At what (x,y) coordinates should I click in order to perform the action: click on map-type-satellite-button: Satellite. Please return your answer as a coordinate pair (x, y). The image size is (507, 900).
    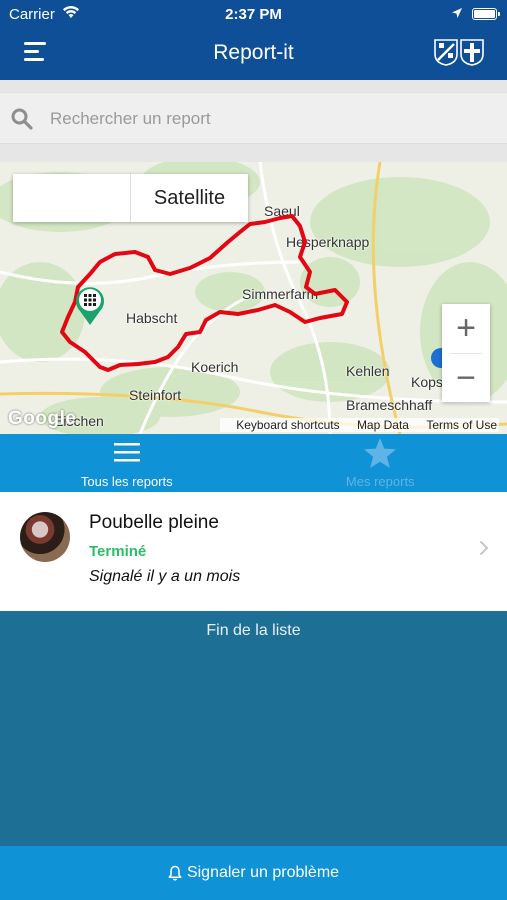
    Looking at the image, I should click on (189, 198).